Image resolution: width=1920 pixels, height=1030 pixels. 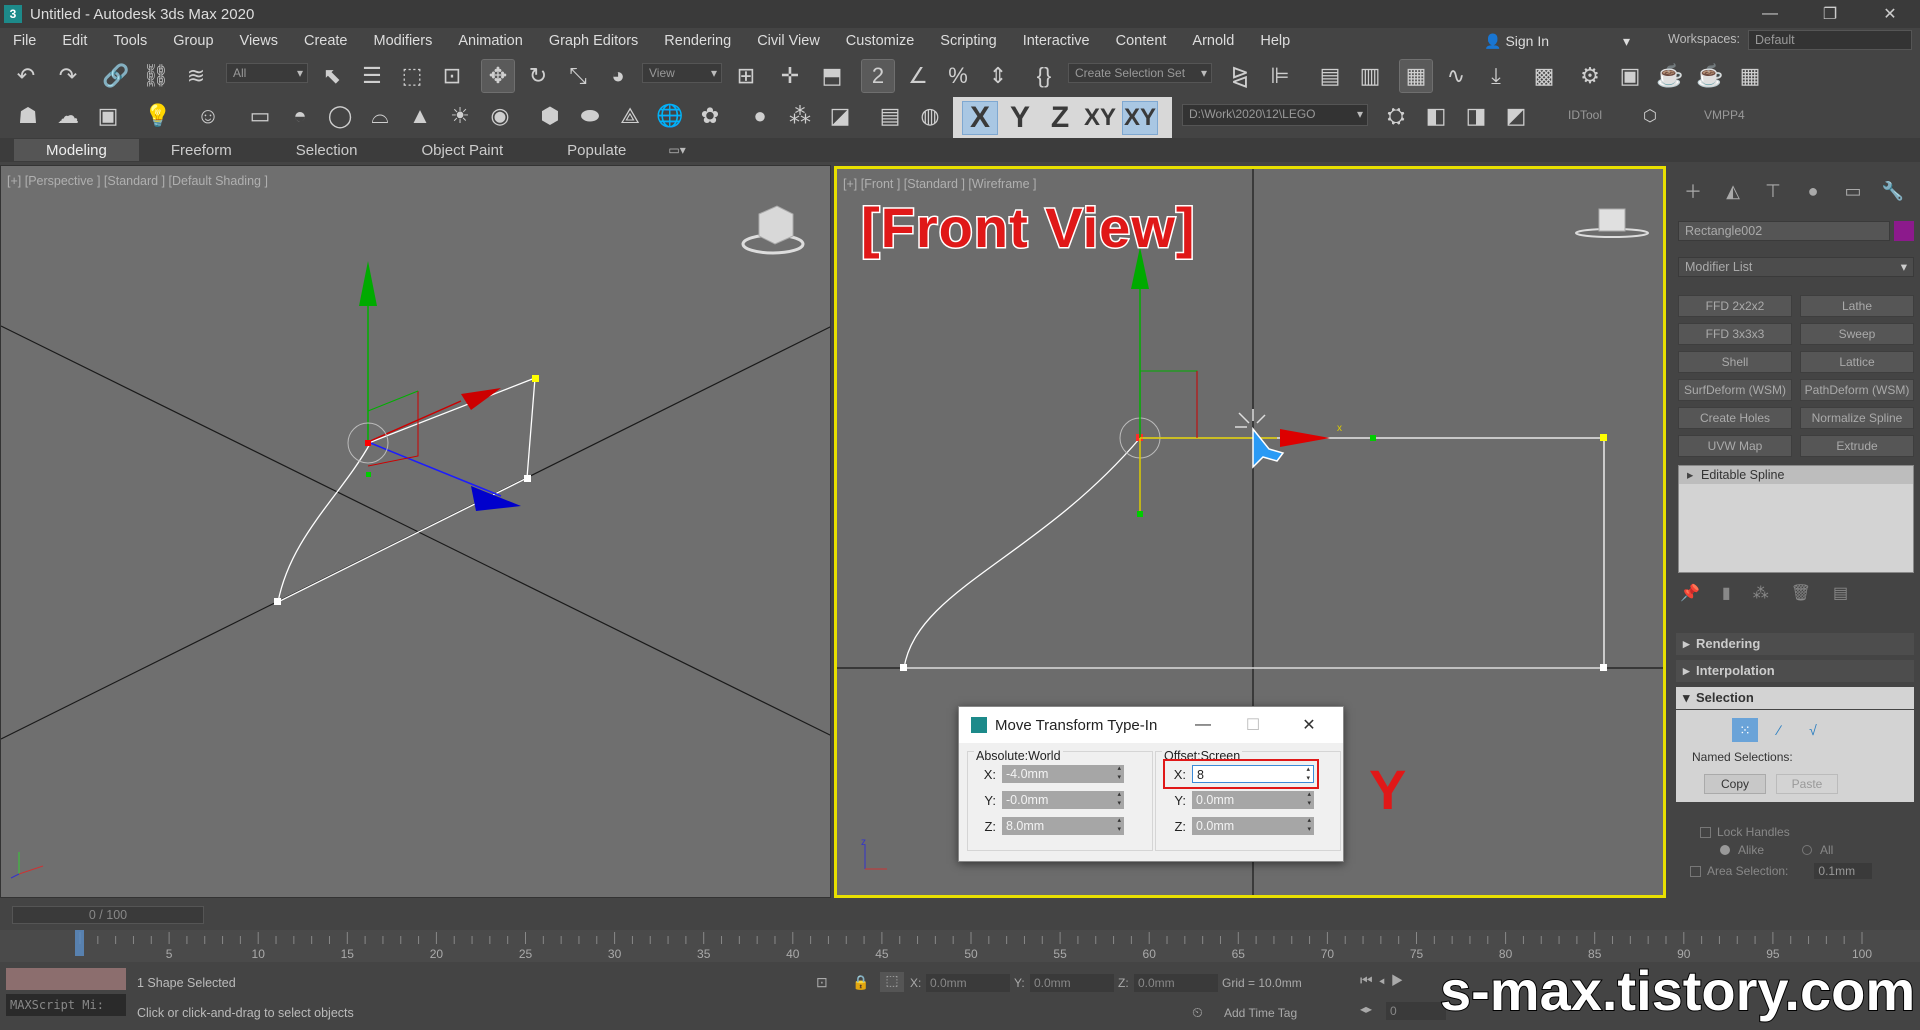 I want to click on make-unique-icon: ⁂, so click(x=1761, y=593).